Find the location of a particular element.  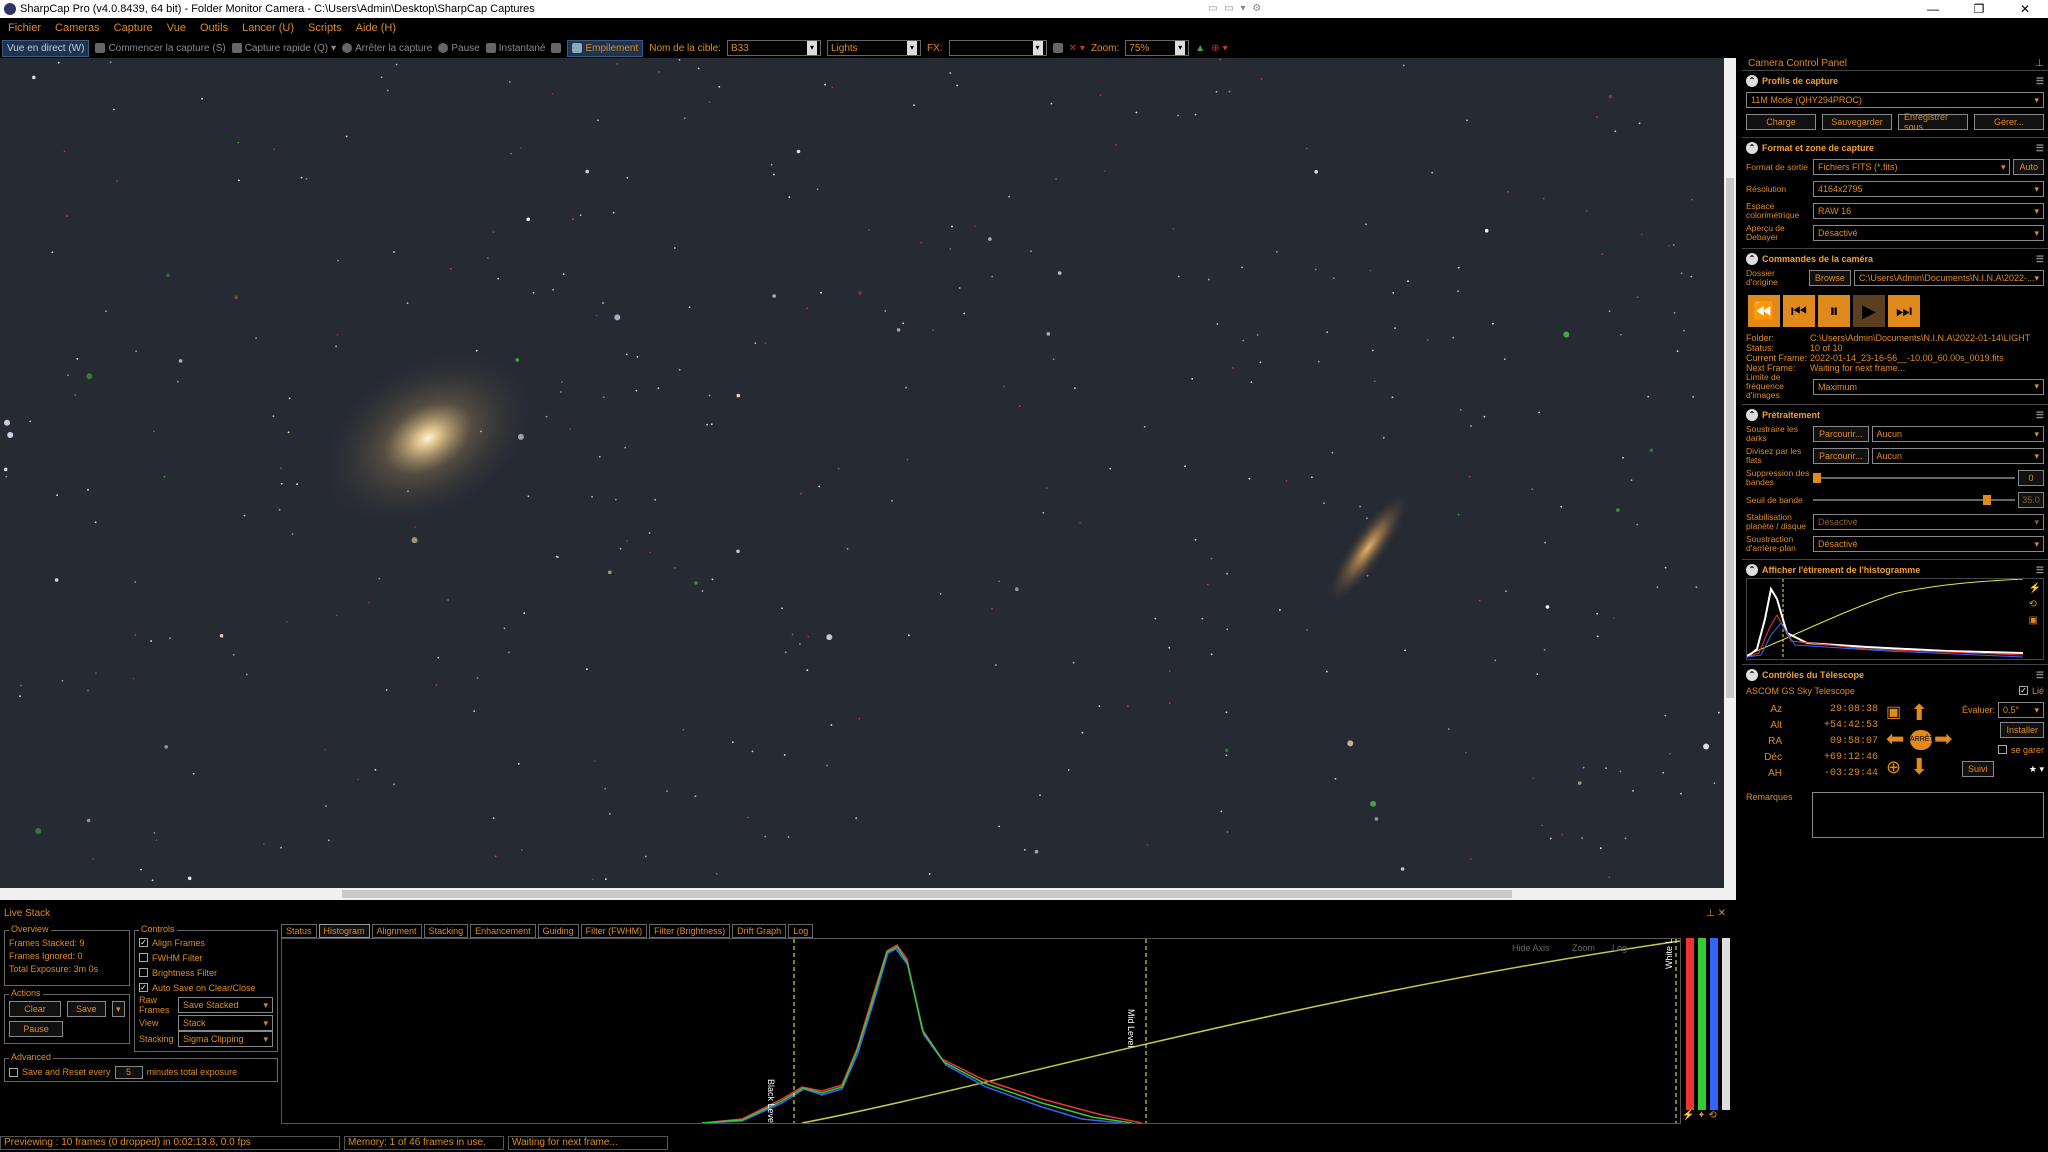

save-reset-checkbox is located at coordinates (13, 1072).